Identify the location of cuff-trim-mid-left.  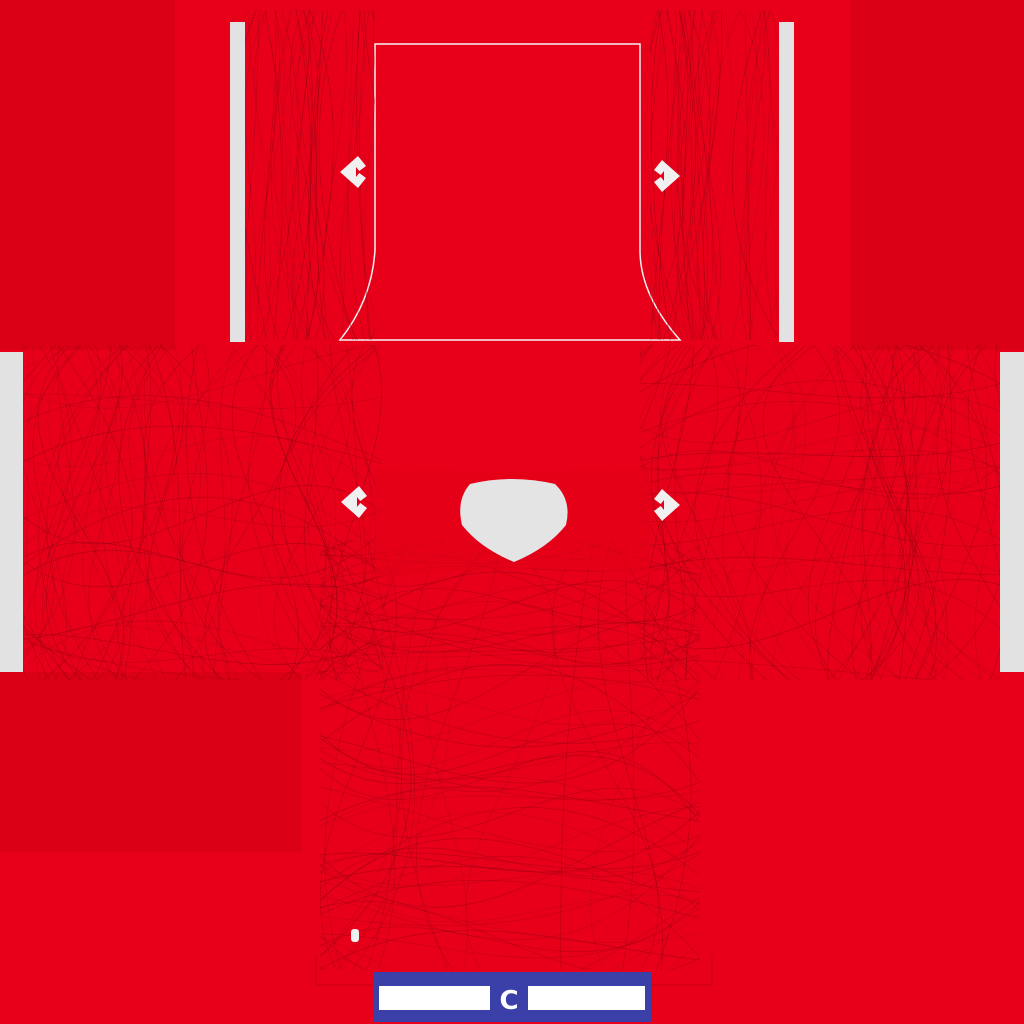
(11, 512).